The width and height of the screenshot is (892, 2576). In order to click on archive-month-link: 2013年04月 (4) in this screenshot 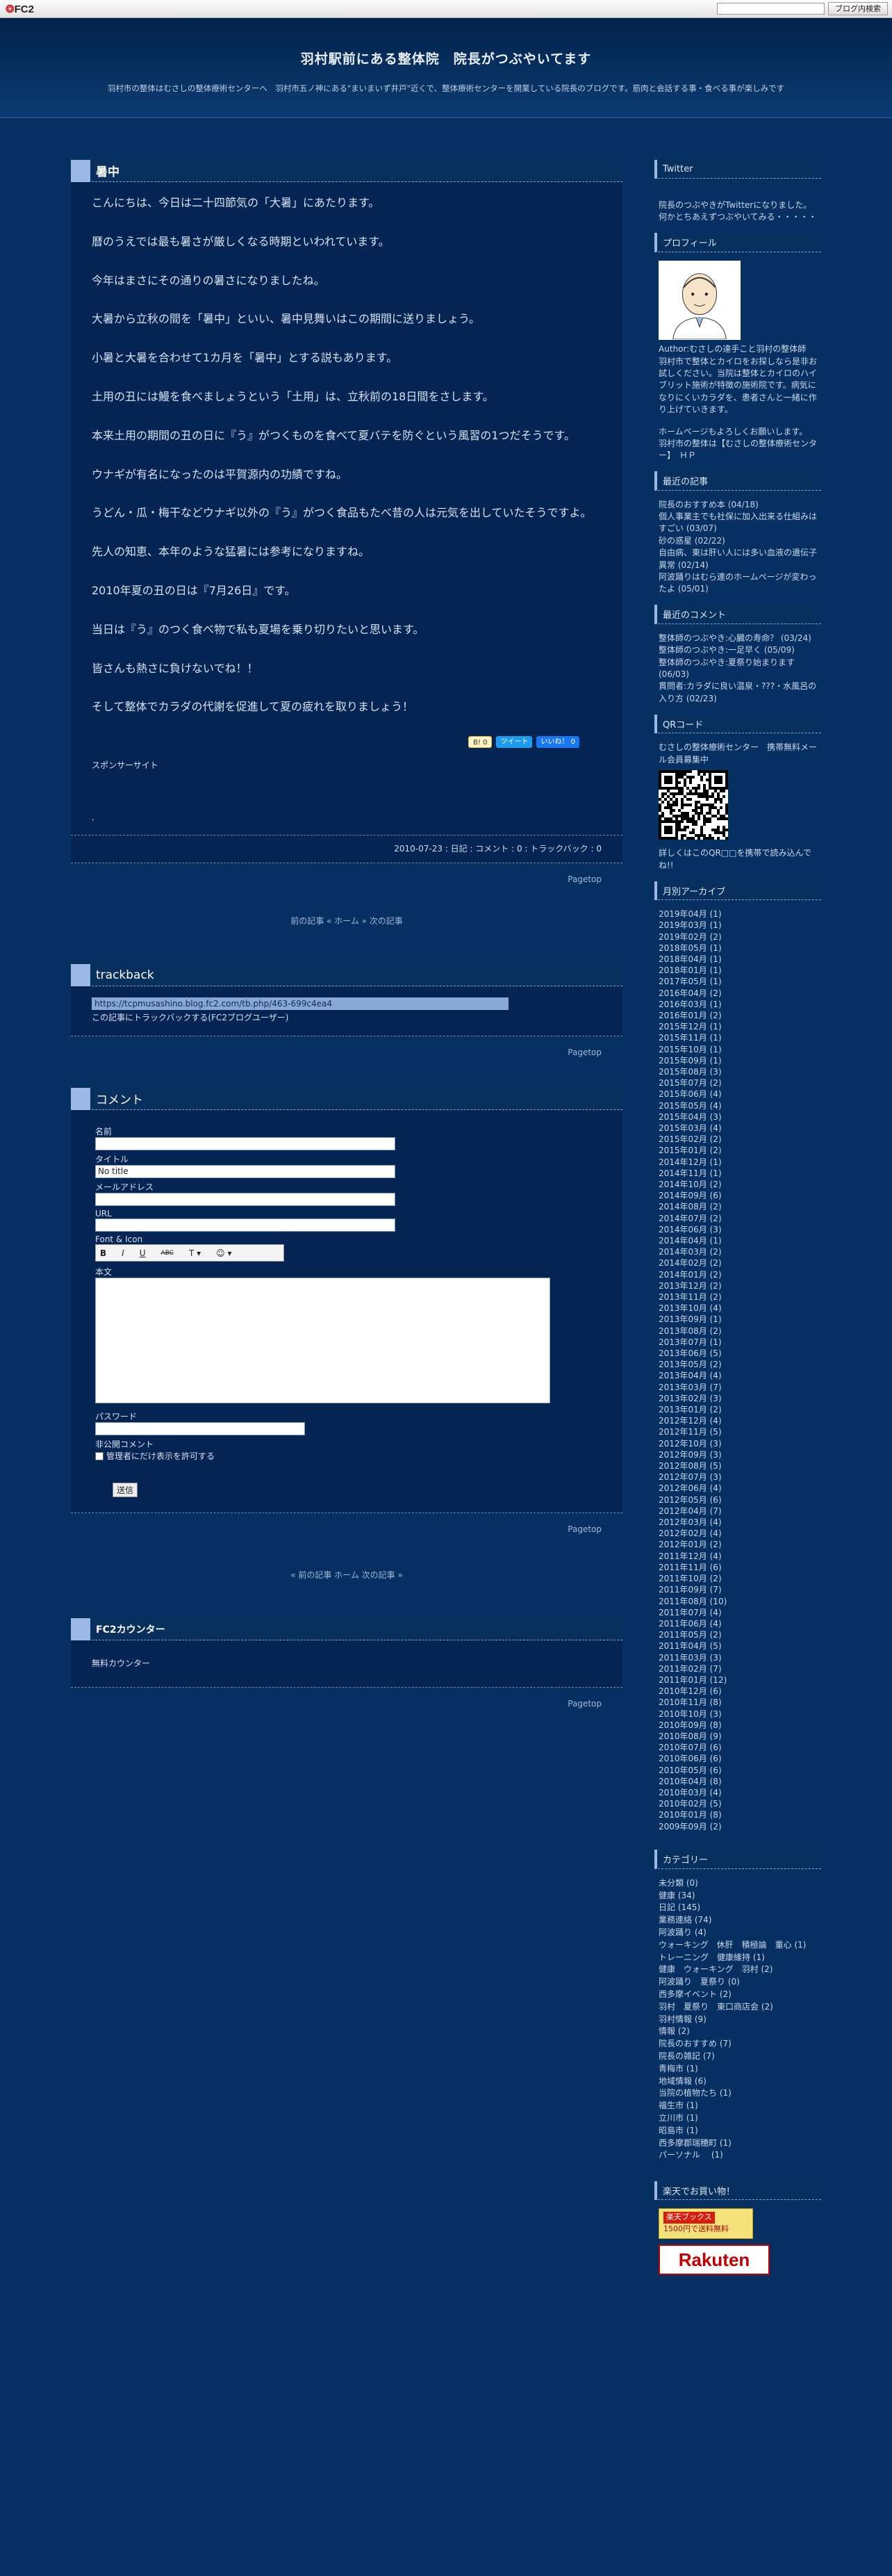, I will do `click(738, 1375)`.